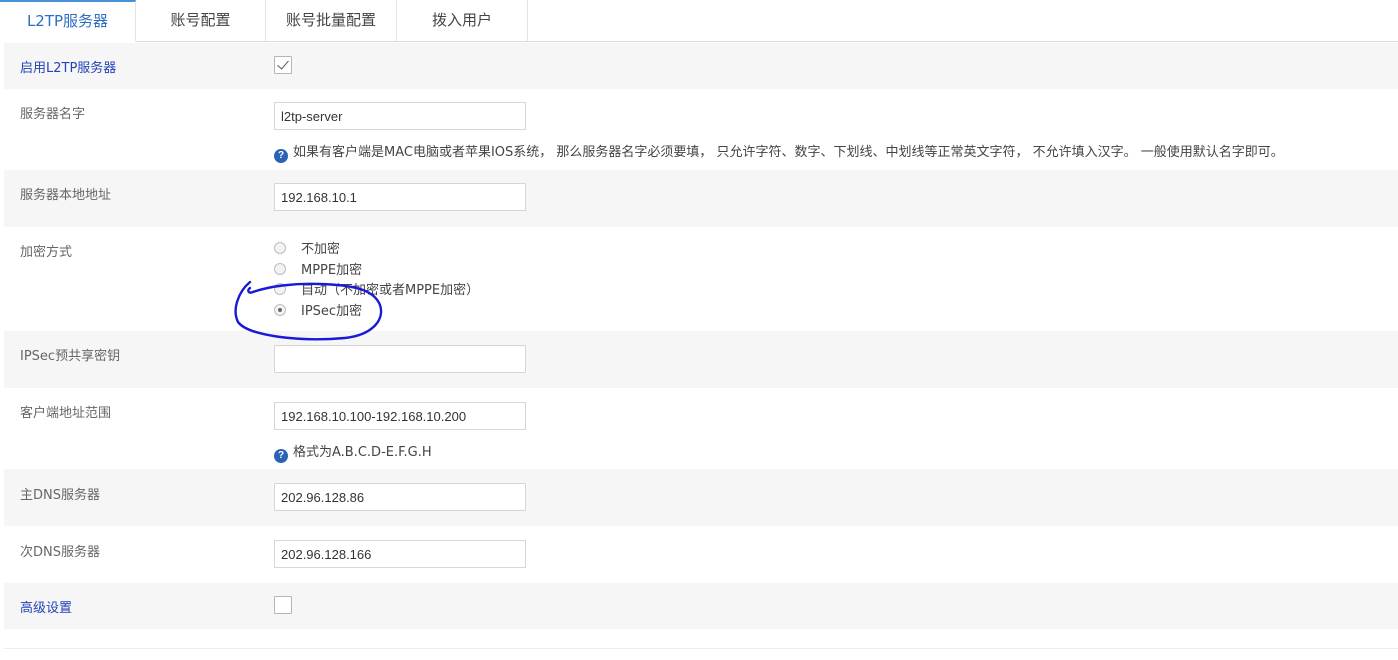  I want to click on client-range-help: ? 格式为A.B.C.D-E.F.G.H, so click(353, 452).